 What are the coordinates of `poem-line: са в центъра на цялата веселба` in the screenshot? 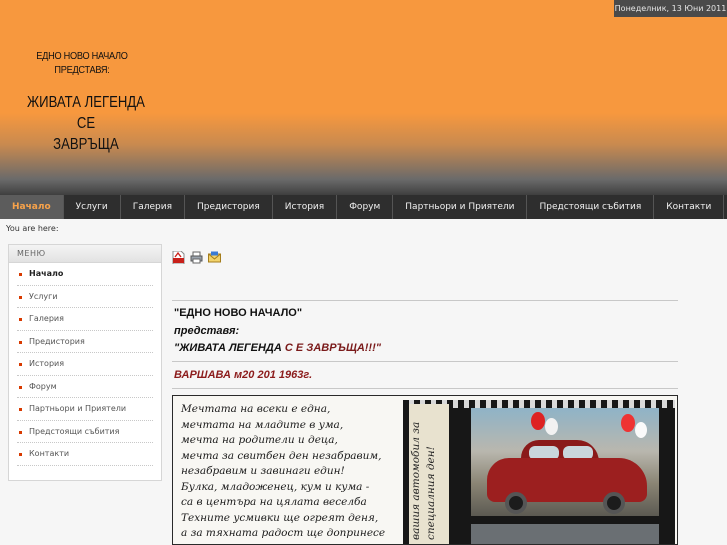 It's located at (274, 502).